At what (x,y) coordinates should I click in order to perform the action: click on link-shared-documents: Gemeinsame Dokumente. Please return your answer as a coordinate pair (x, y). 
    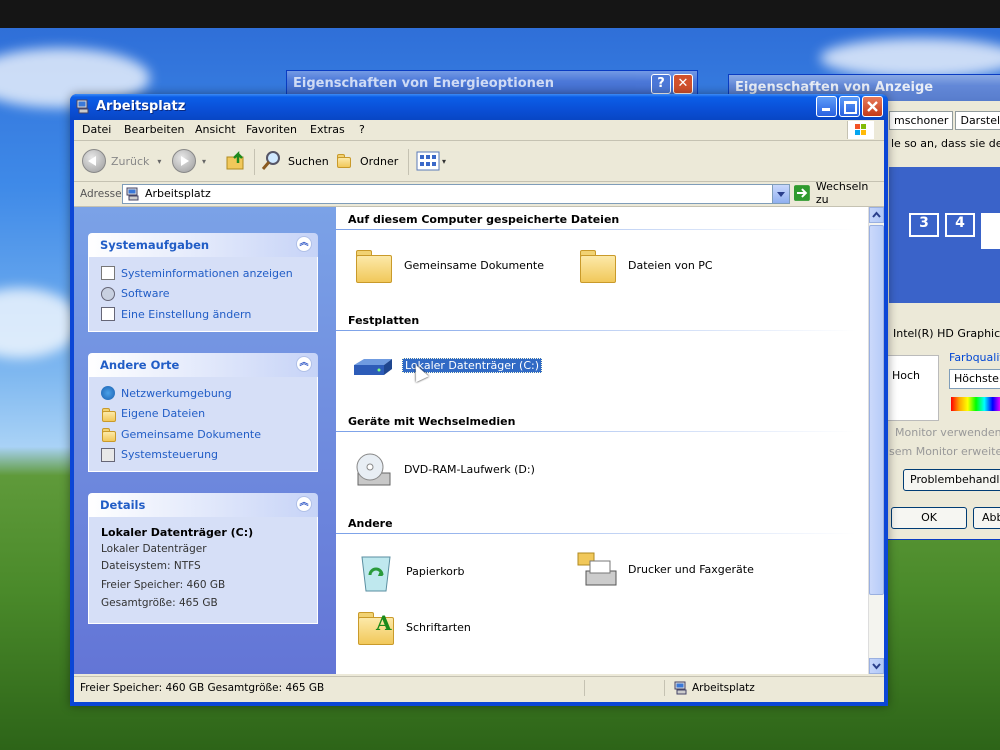
    Looking at the image, I should click on (209, 434).